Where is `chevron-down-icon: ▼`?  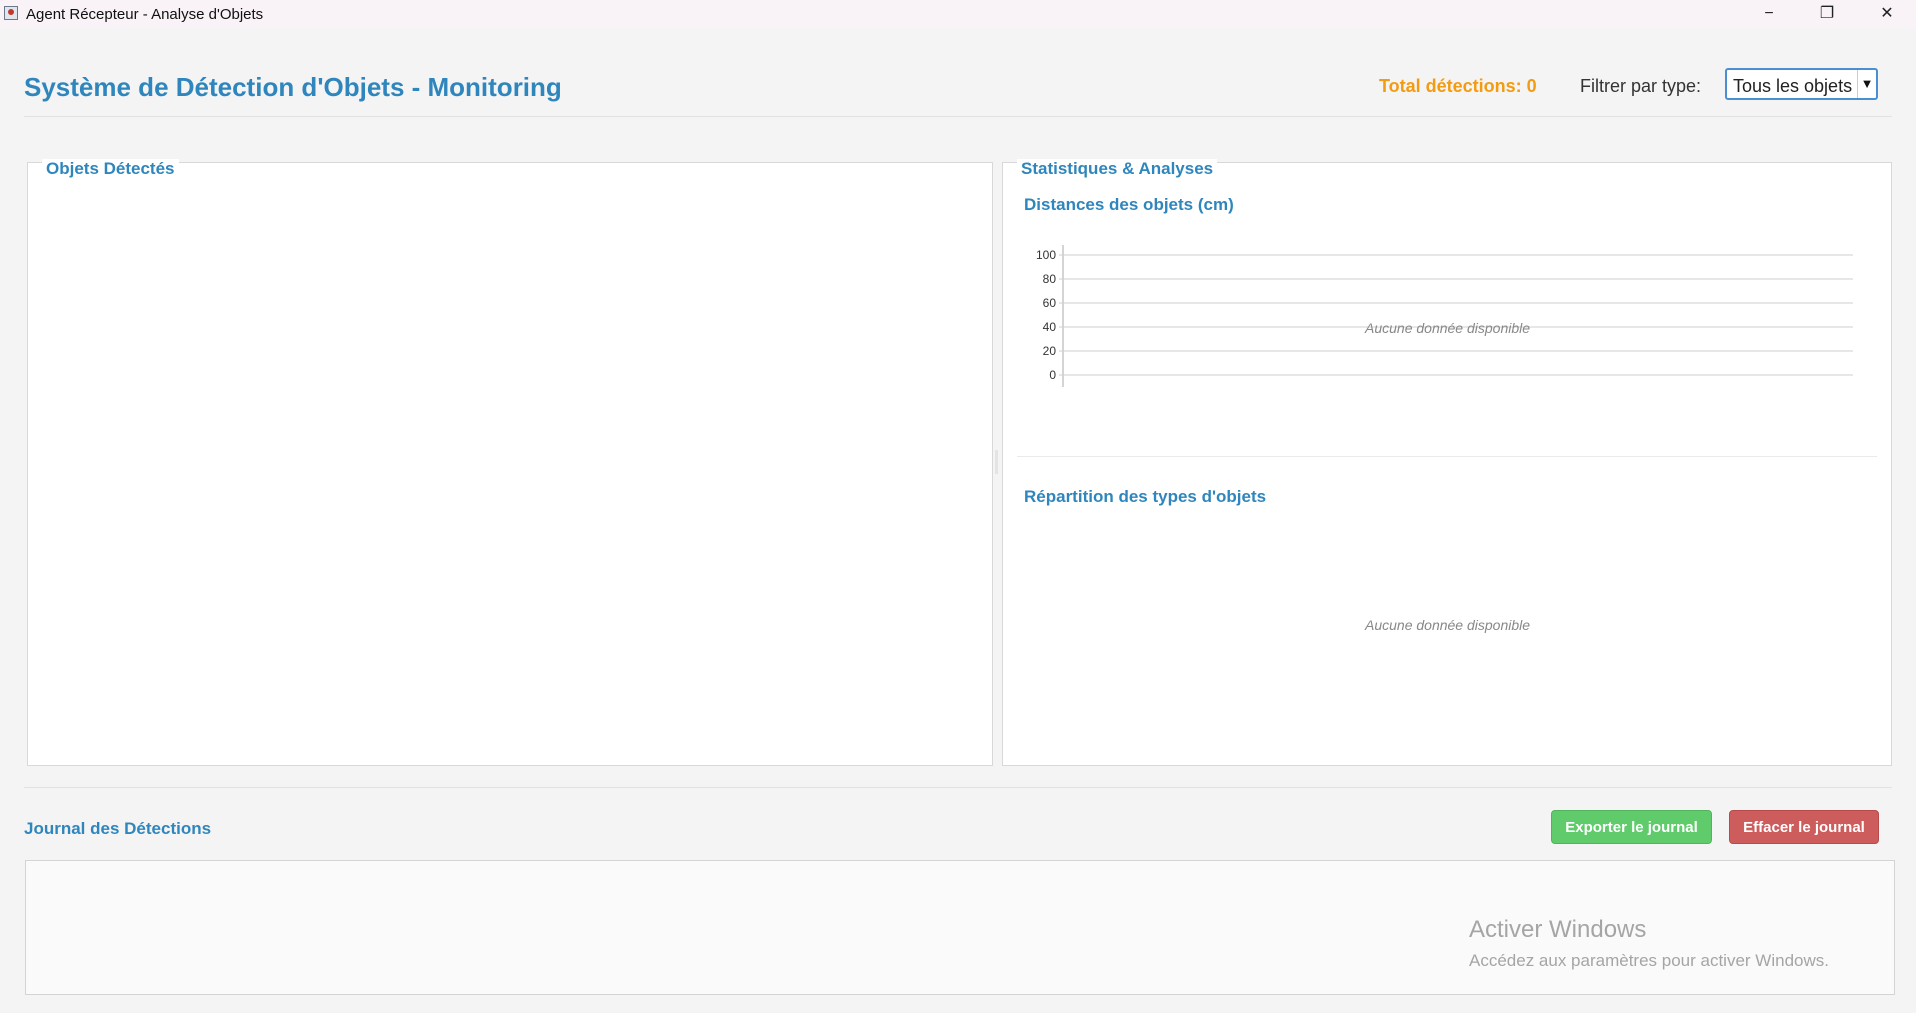 chevron-down-icon: ▼ is located at coordinates (1866, 84).